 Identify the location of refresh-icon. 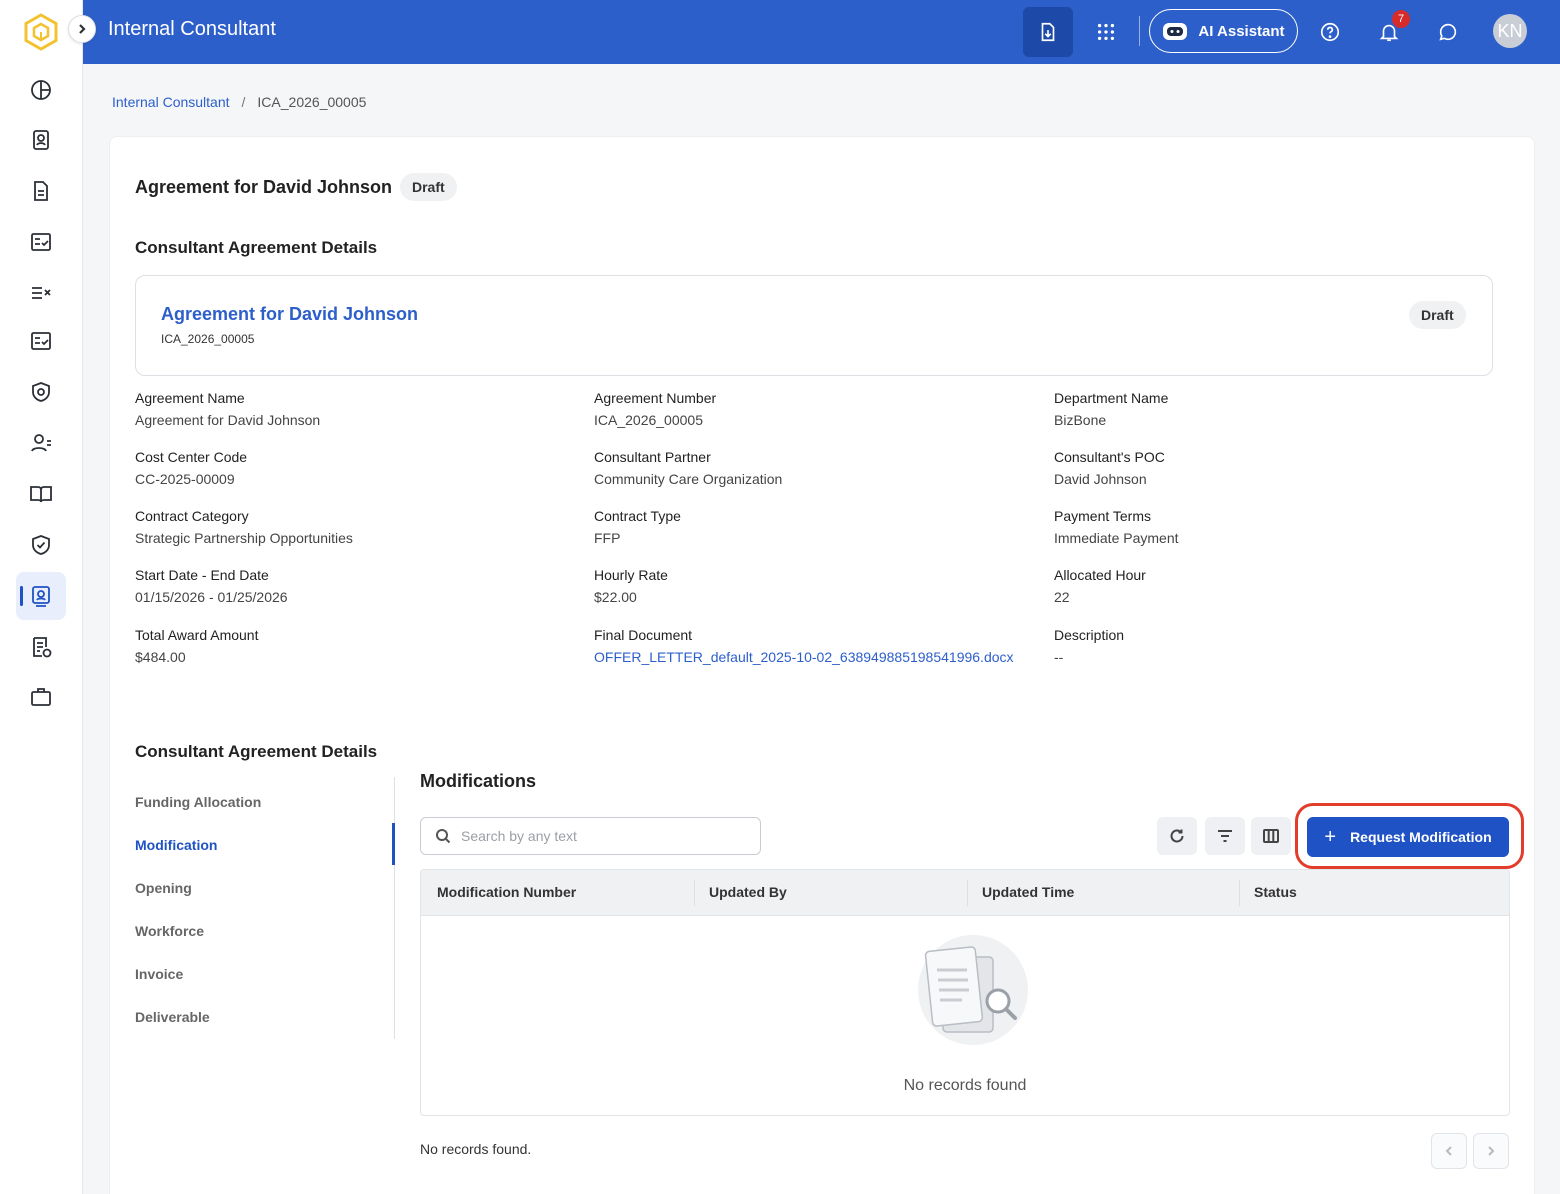
(1177, 836).